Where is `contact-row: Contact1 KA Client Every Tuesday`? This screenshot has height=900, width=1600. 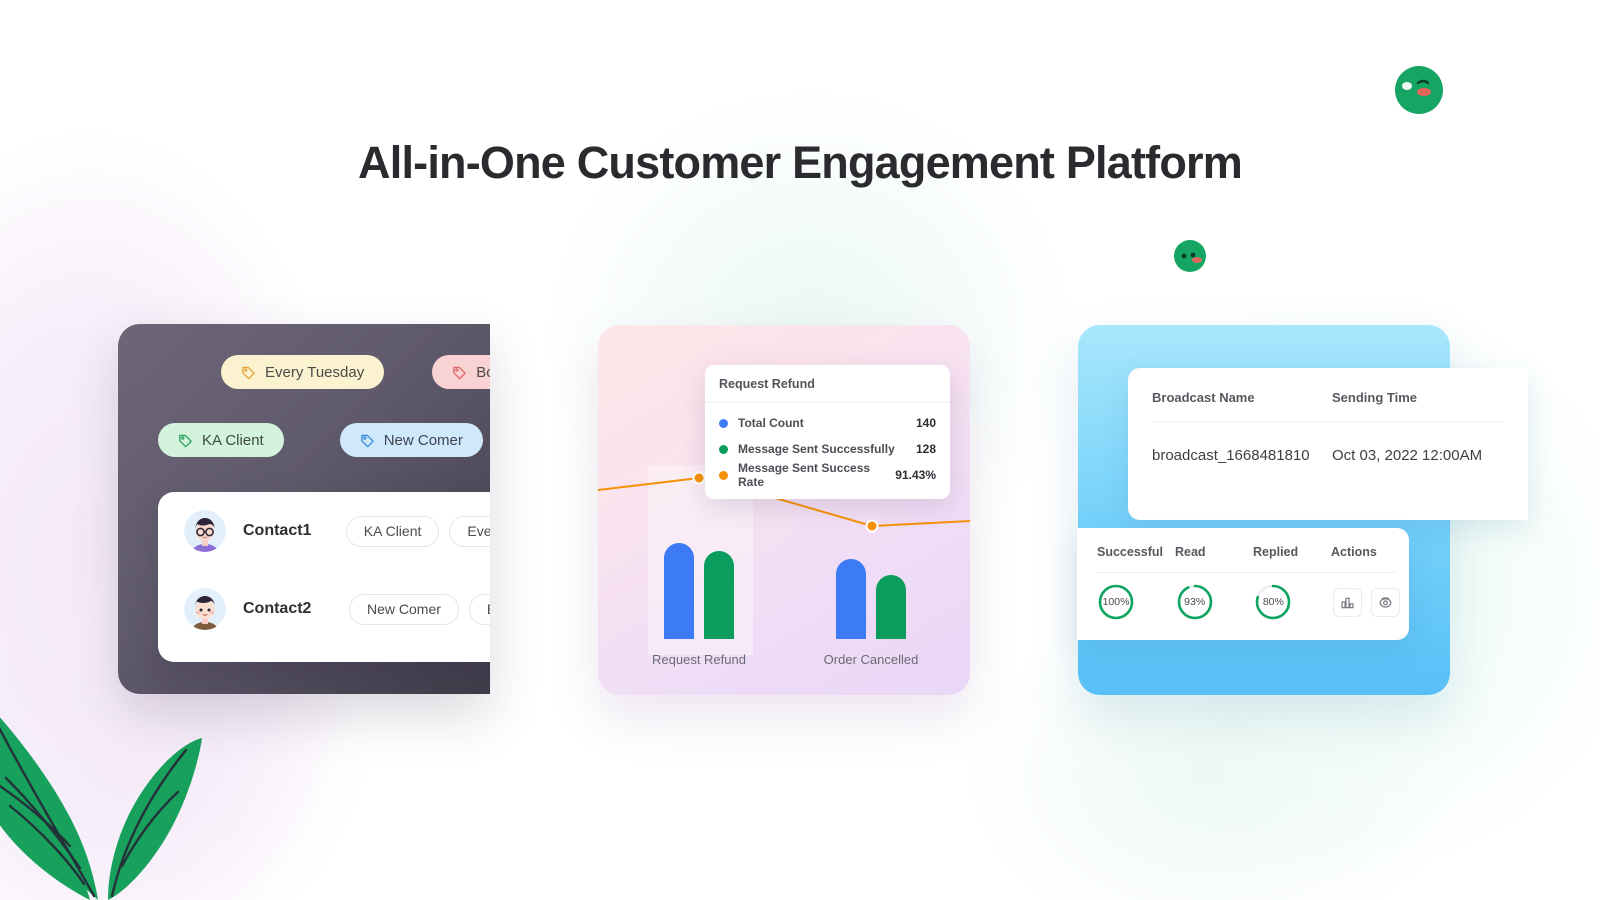 contact-row: Contact1 KA Client Every Tuesday is located at coordinates (324, 531).